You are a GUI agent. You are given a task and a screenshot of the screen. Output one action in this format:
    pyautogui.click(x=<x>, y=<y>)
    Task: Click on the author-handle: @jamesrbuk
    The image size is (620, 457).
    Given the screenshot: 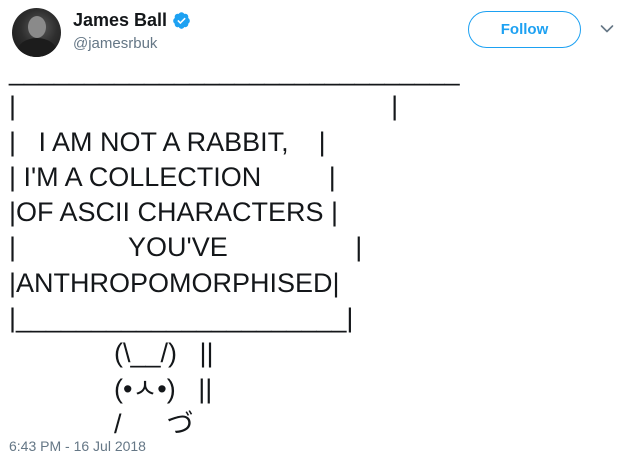 What is the action you would take?
    pyautogui.click(x=115, y=44)
    